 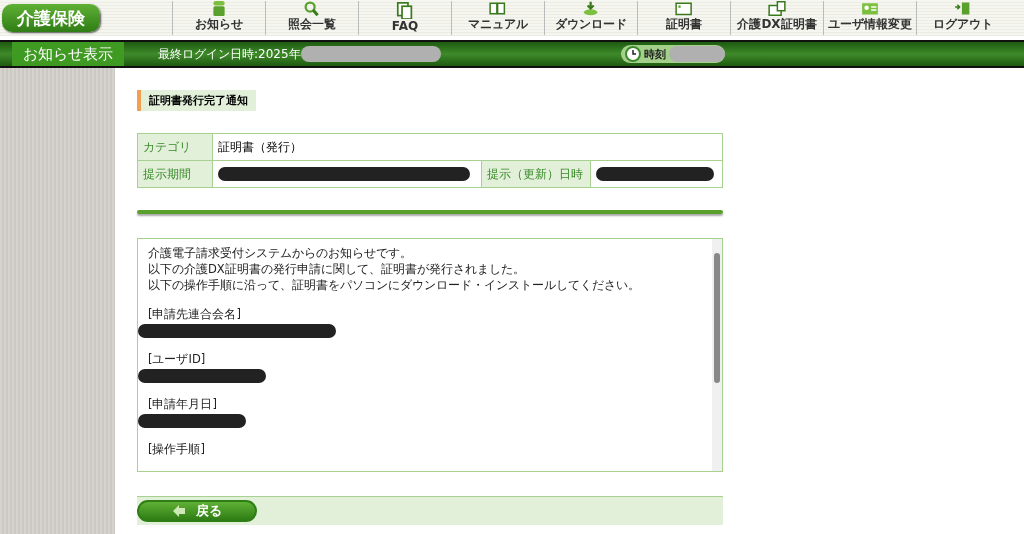 What do you see at coordinates (869, 18) in the screenshot?
I see `nav-button: ユーザ情報変更` at bounding box center [869, 18].